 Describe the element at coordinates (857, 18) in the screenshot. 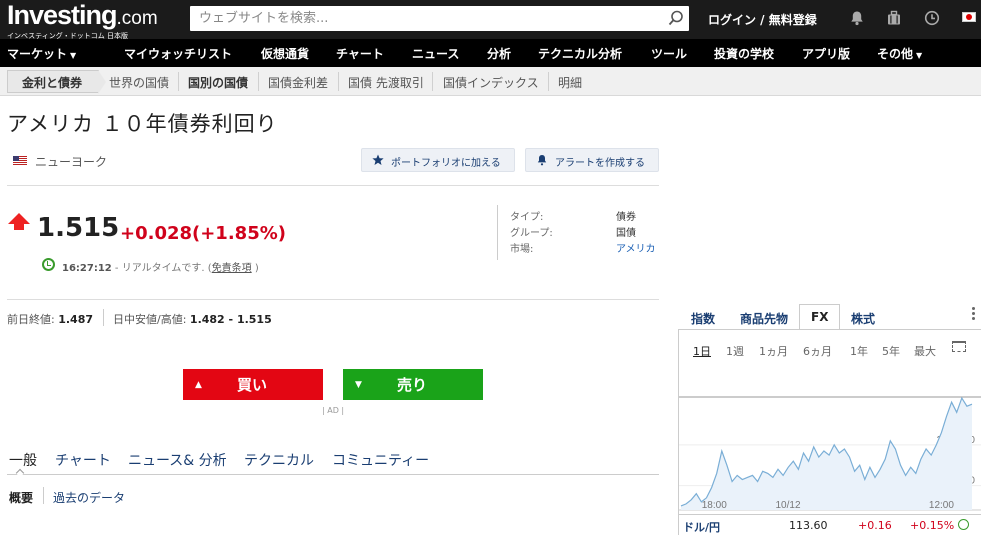

I see `bell-icon` at that location.